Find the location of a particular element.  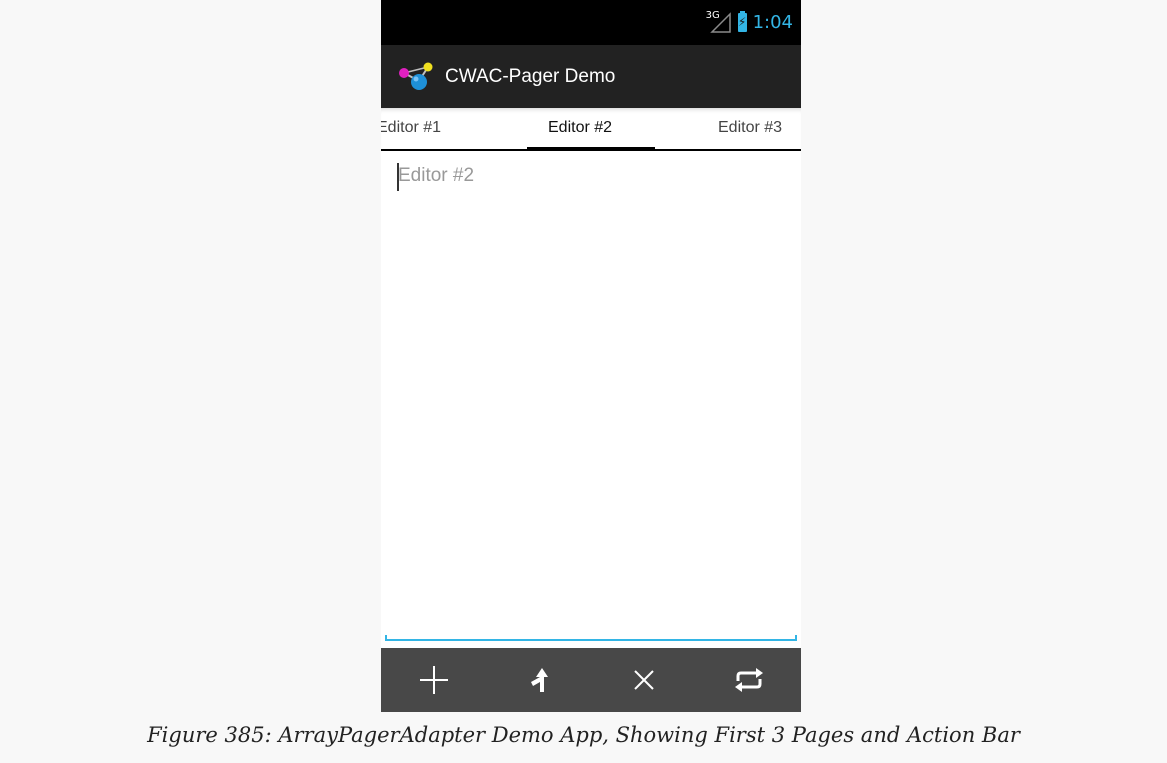

add-button is located at coordinates (433, 680).